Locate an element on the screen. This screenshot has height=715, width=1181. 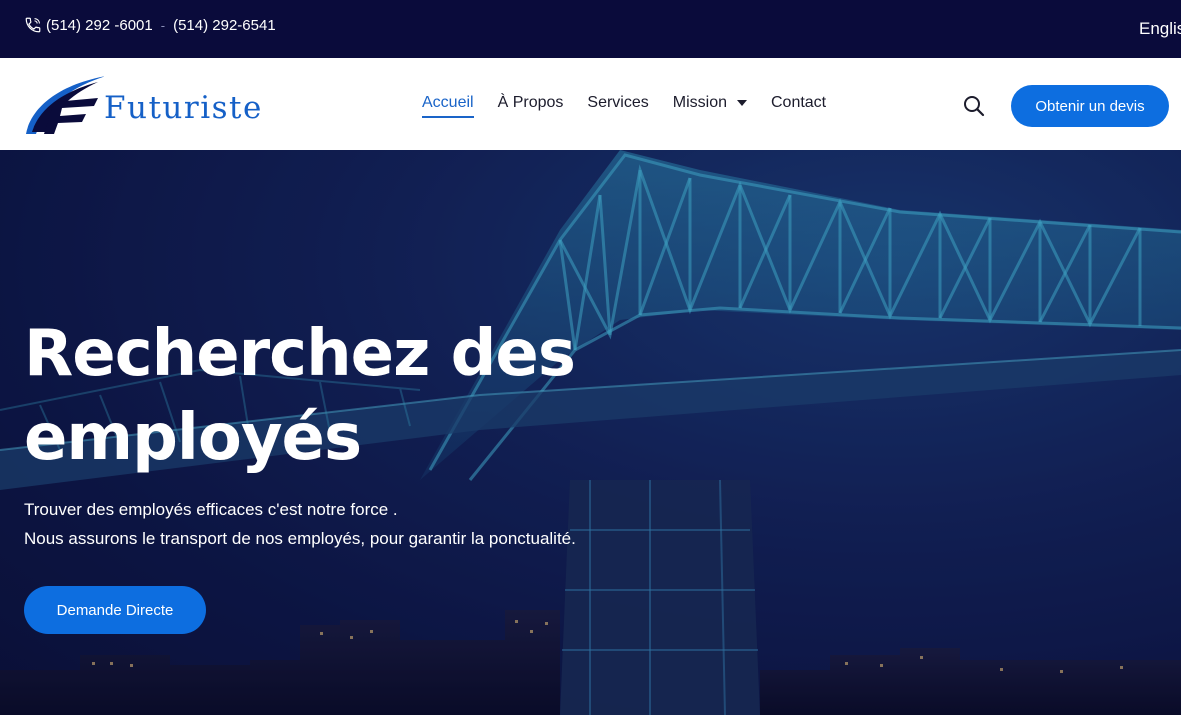
language-switch: English is located at coordinates (1160, 29).